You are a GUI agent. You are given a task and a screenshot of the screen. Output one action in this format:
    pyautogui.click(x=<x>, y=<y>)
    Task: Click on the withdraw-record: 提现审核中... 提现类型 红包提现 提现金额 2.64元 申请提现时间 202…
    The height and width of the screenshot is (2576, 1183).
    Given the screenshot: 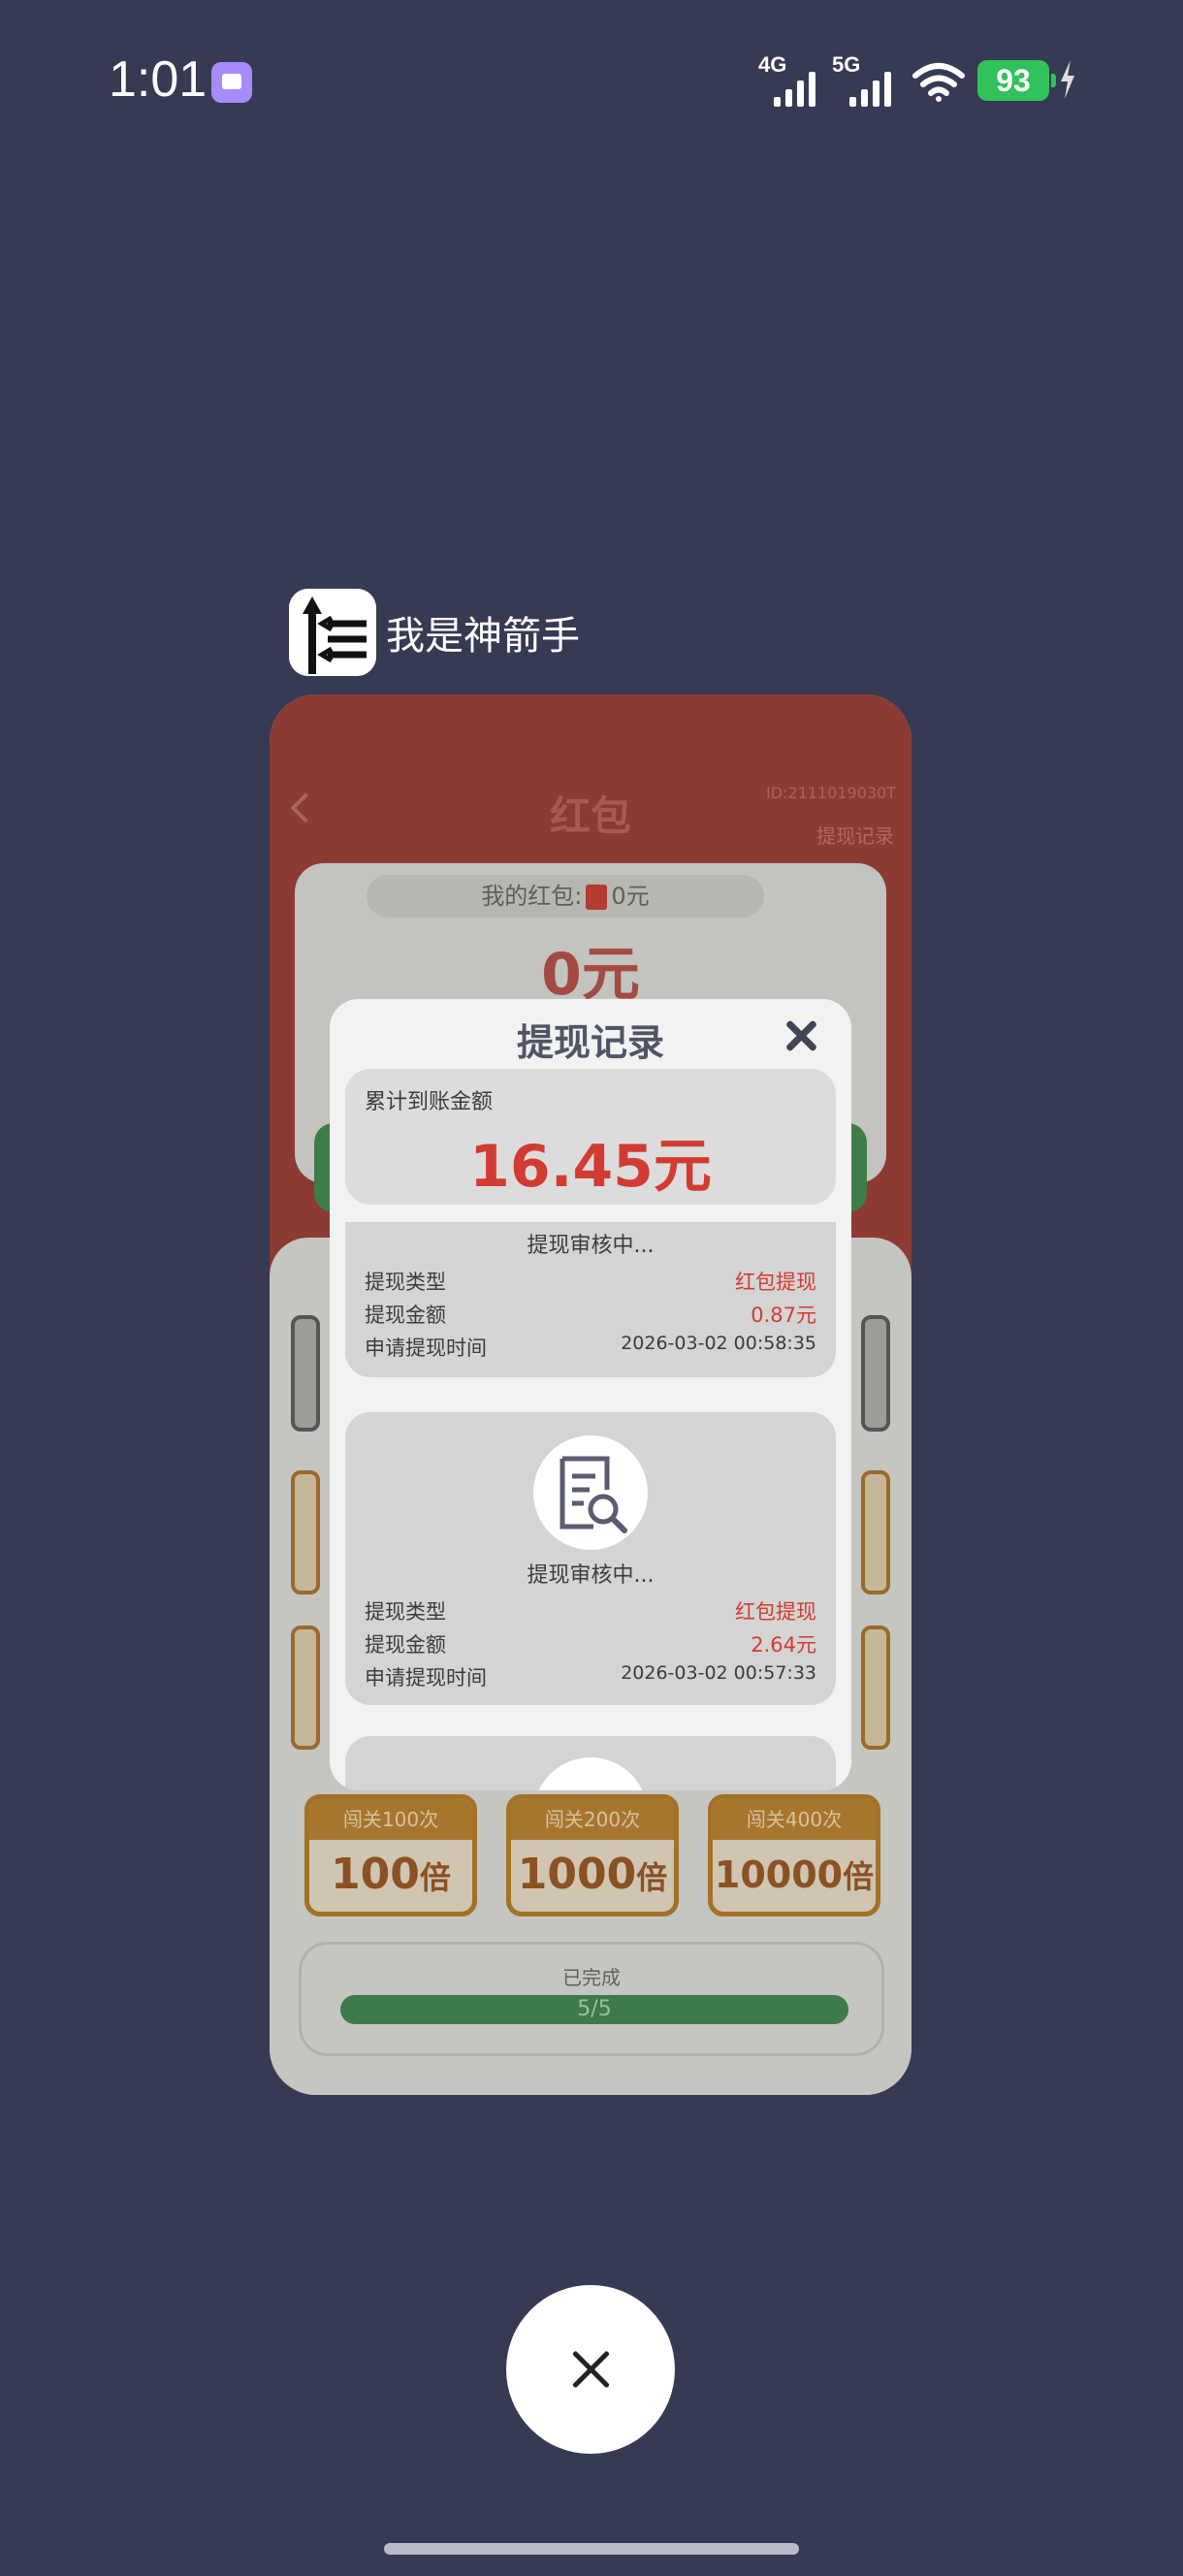 What is the action you would take?
    pyautogui.click(x=590, y=1558)
    